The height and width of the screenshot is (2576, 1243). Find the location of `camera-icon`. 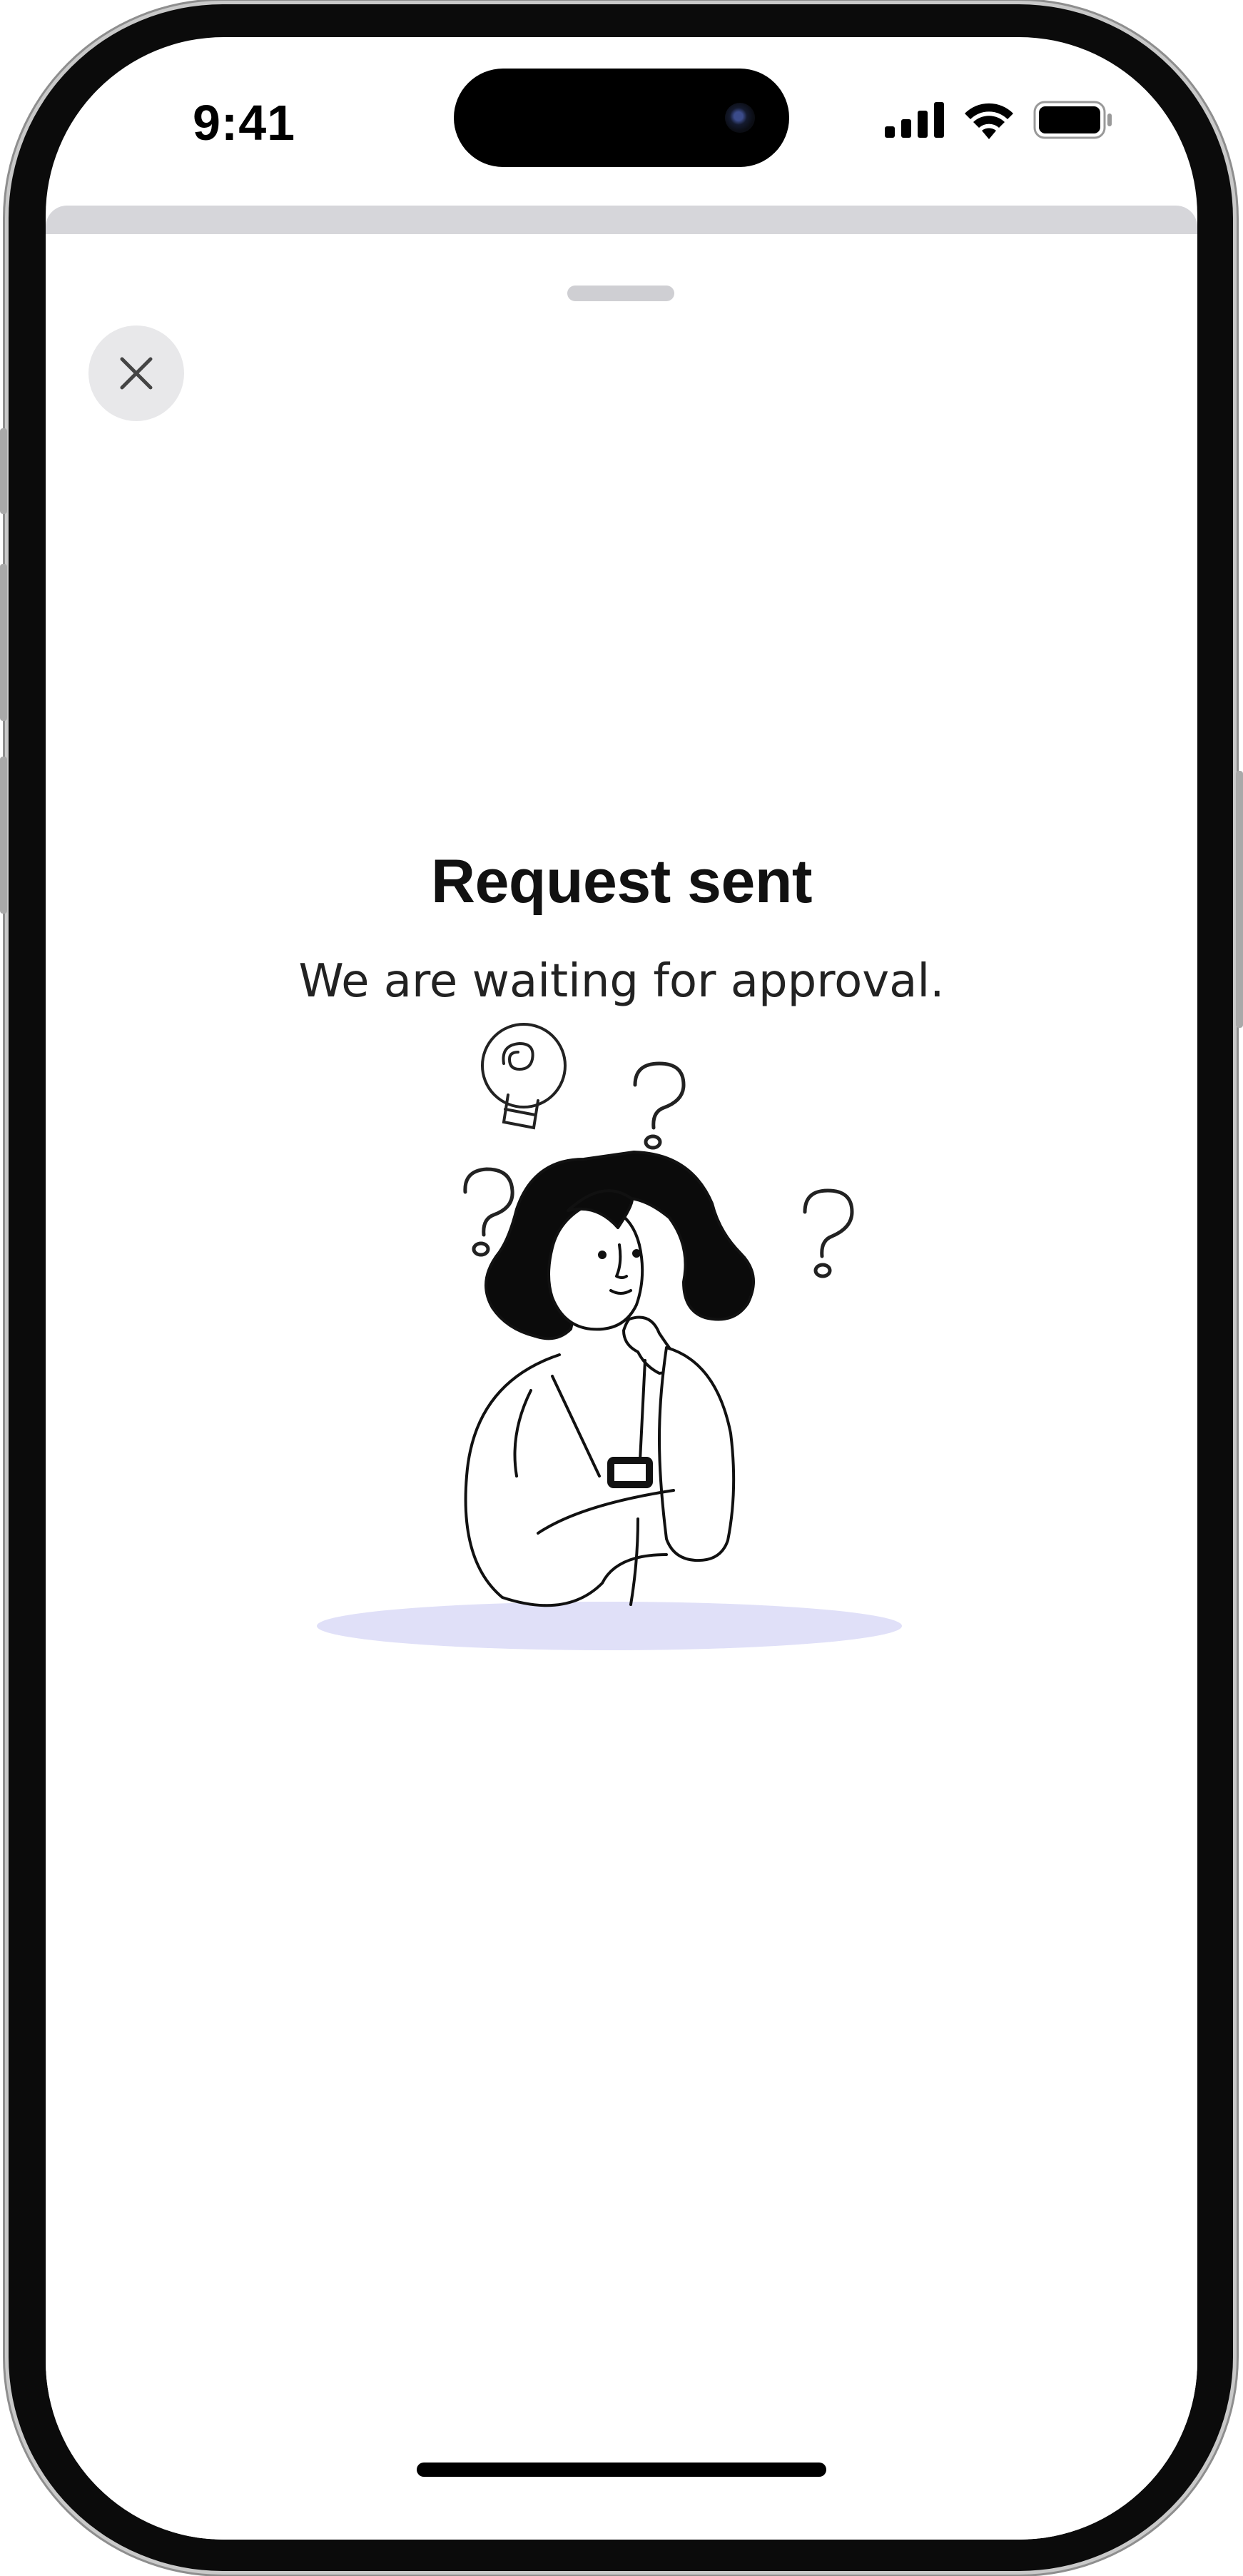

camera-icon is located at coordinates (740, 118).